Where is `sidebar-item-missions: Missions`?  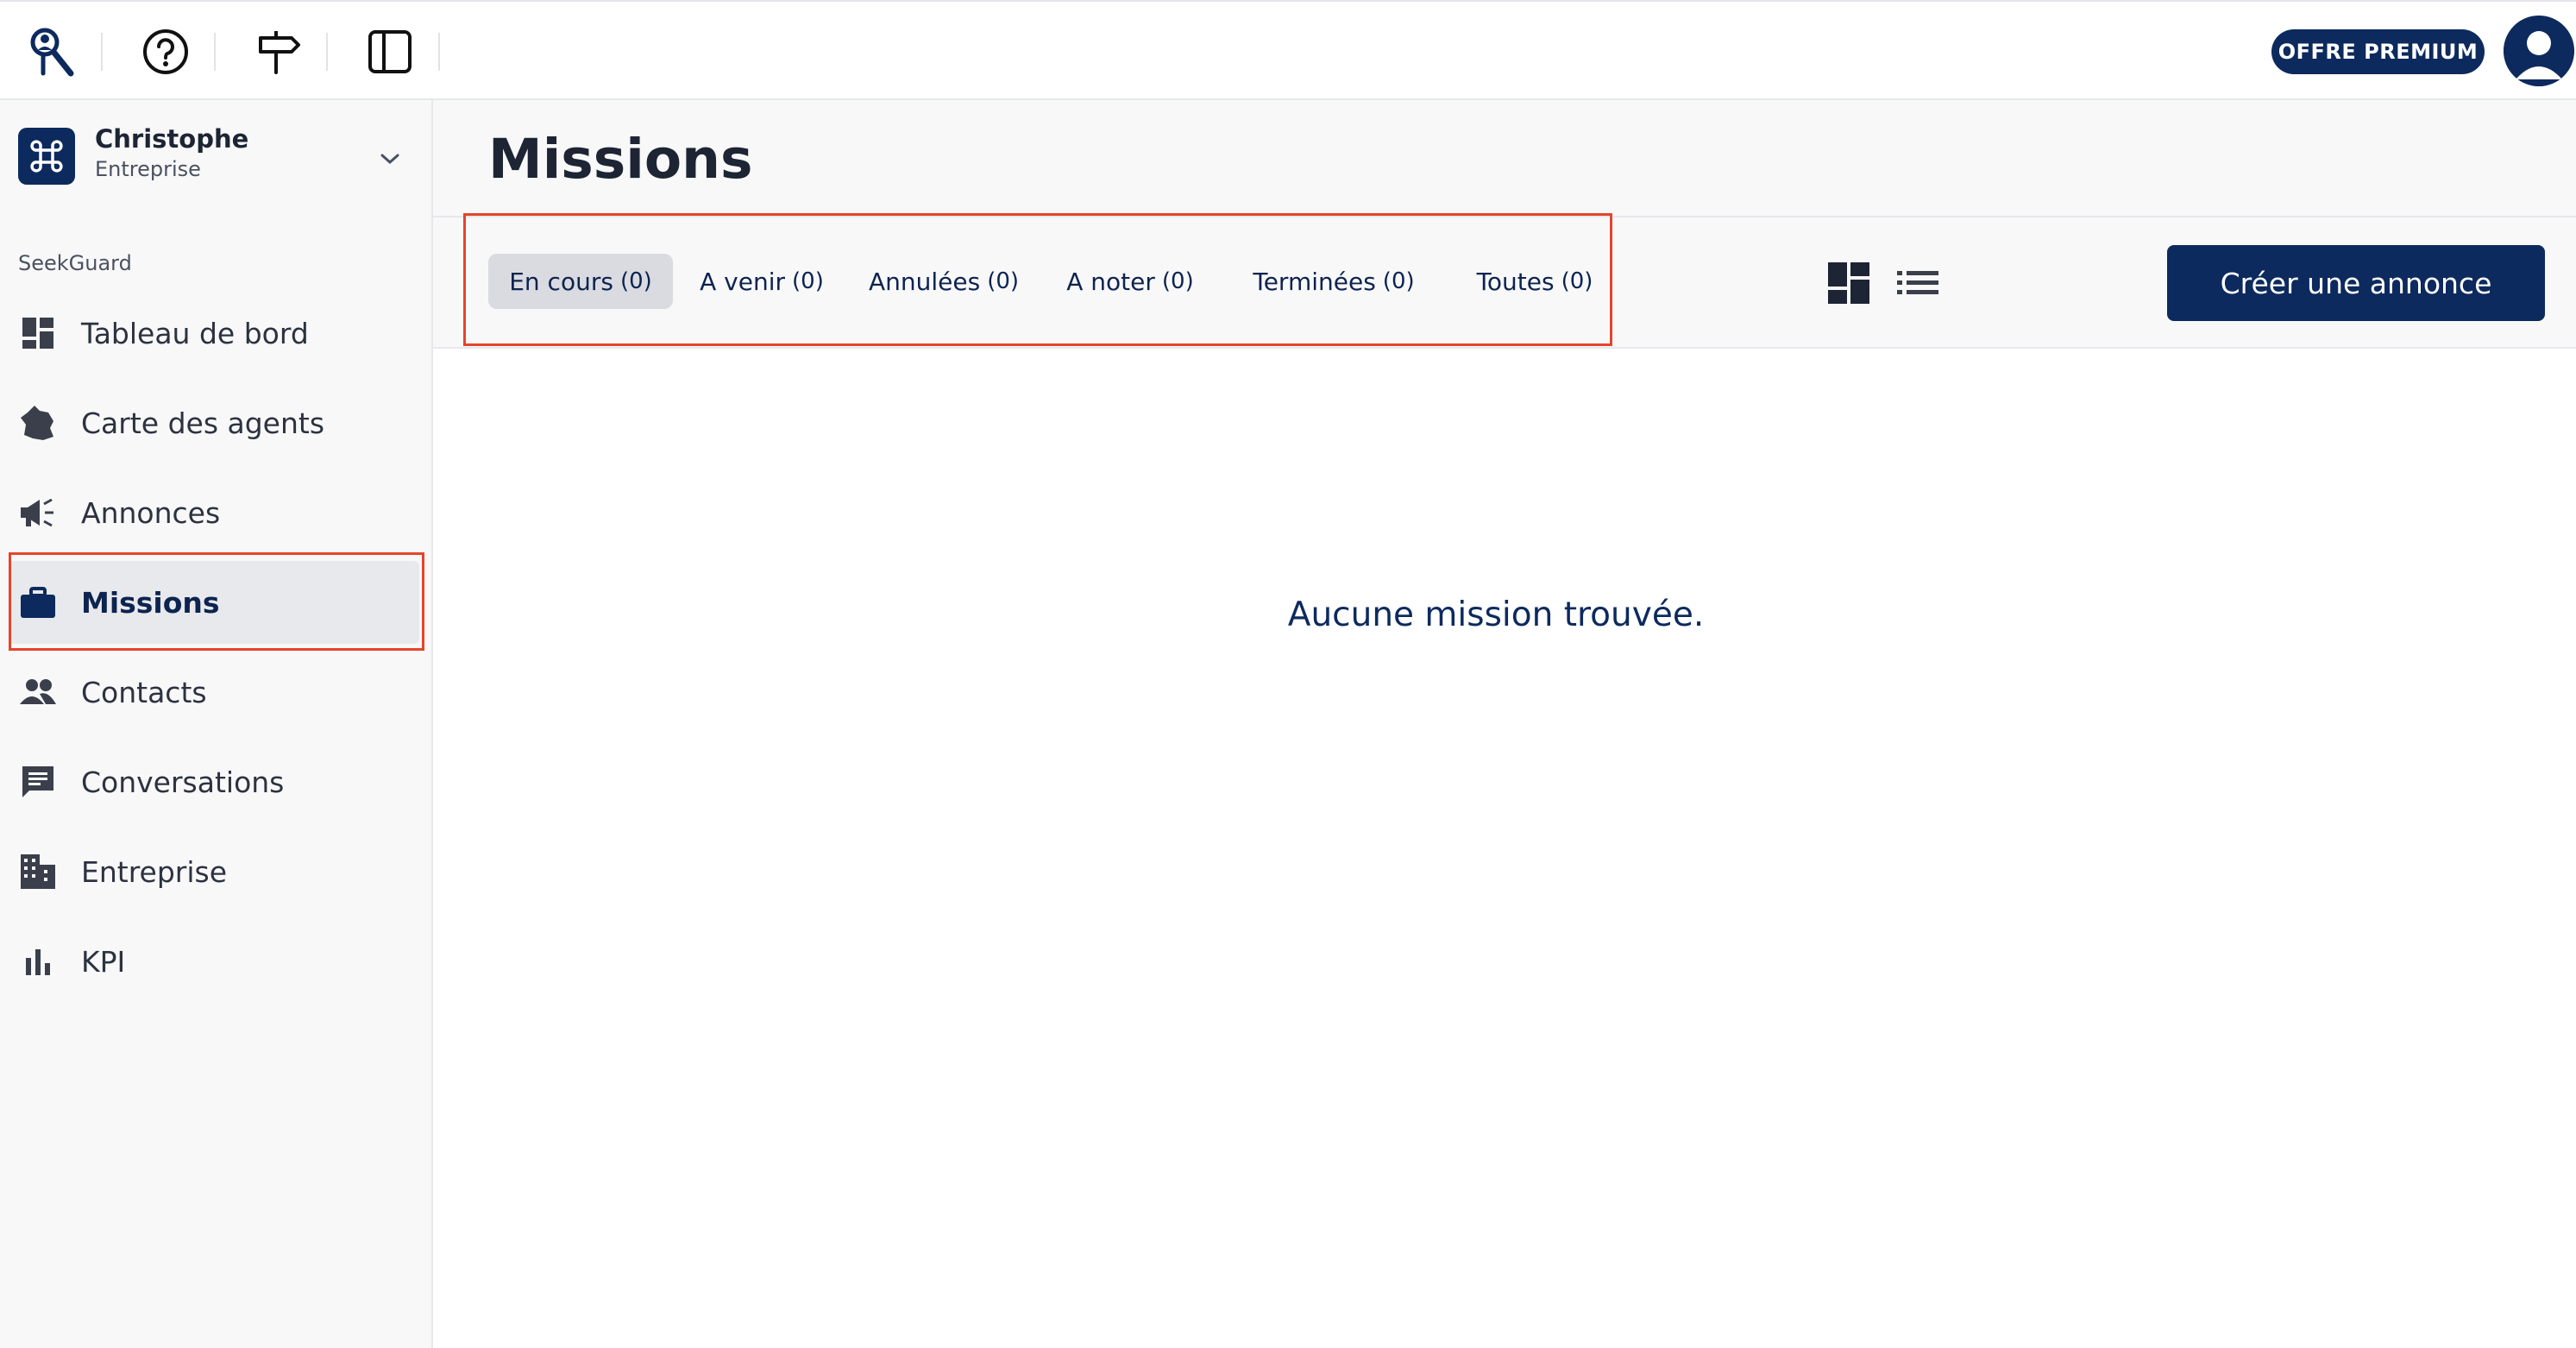 sidebar-item-missions: Missions is located at coordinates (214, 602).